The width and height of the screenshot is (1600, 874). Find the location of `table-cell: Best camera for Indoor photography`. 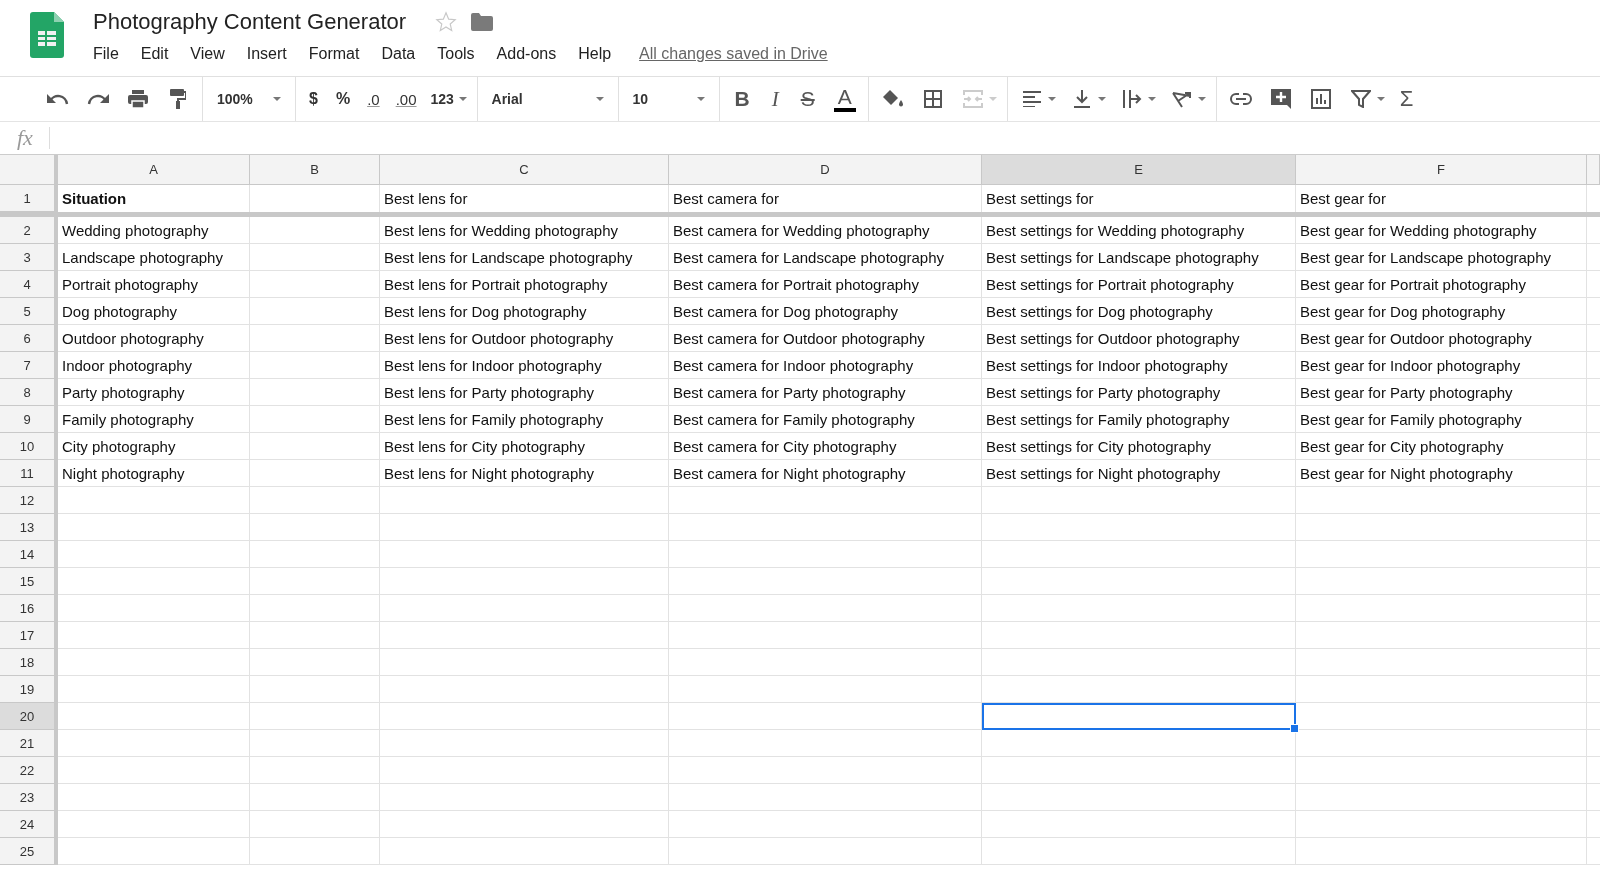

table-cell: Best camera for Indoor photography is located at coordinates (825, 365).